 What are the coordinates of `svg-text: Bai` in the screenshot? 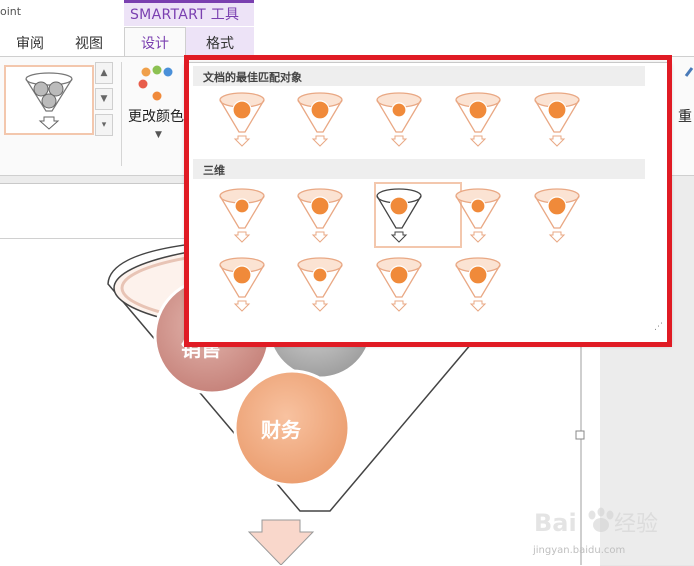 It's located at (555, 523).